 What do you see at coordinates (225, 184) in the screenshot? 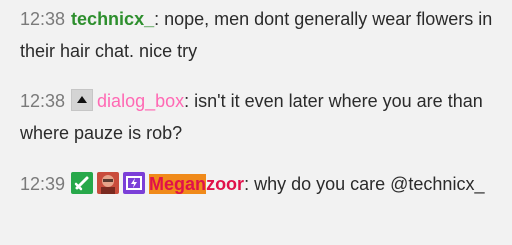
I see `username-rest: zoor` at bounding box center [225, 184].